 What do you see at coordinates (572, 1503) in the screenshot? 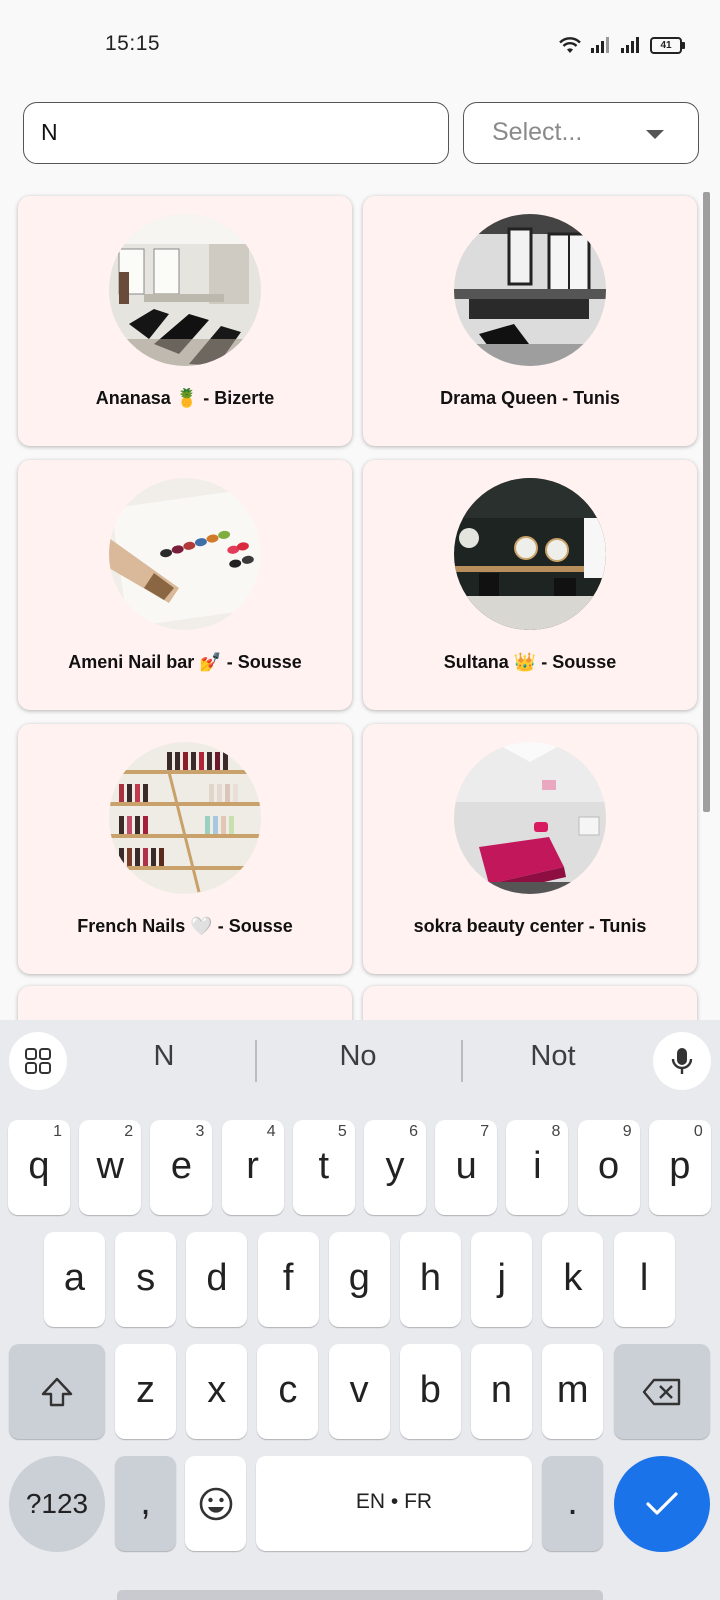
I see `period-key: .` at bounding box center [572, 1503].